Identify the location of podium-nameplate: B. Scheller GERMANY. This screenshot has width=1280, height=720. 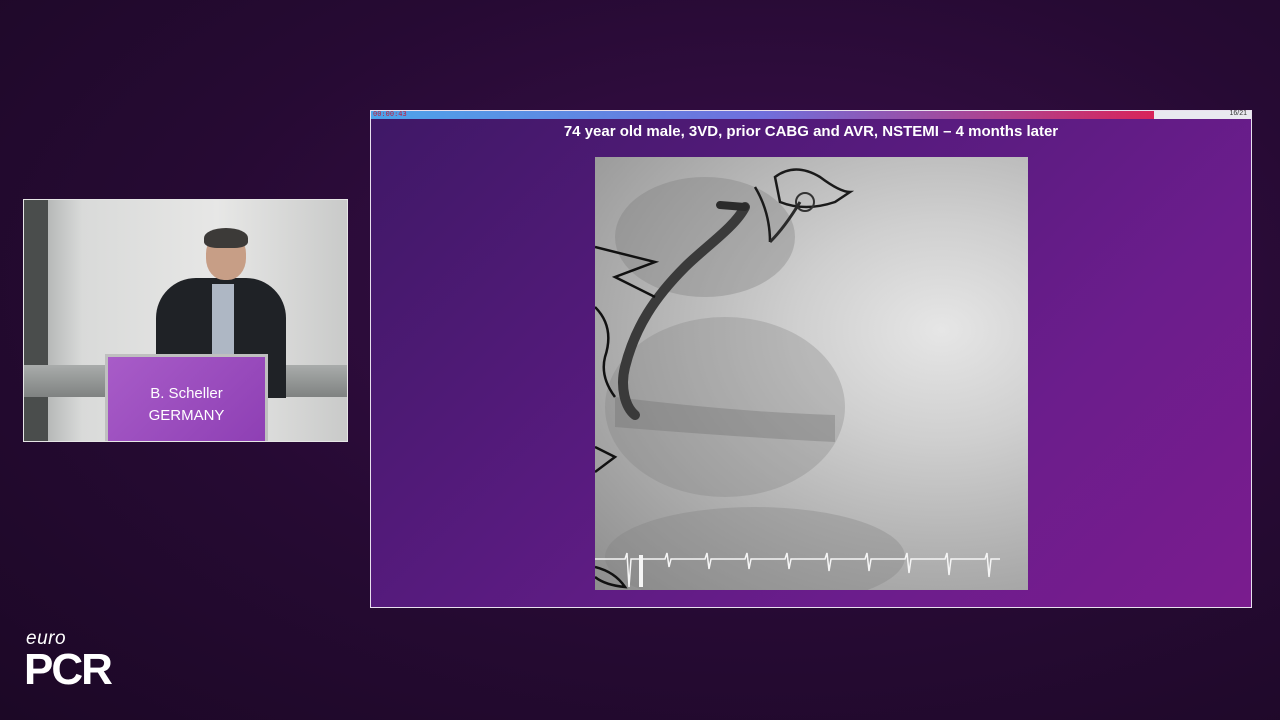
(186, 397).